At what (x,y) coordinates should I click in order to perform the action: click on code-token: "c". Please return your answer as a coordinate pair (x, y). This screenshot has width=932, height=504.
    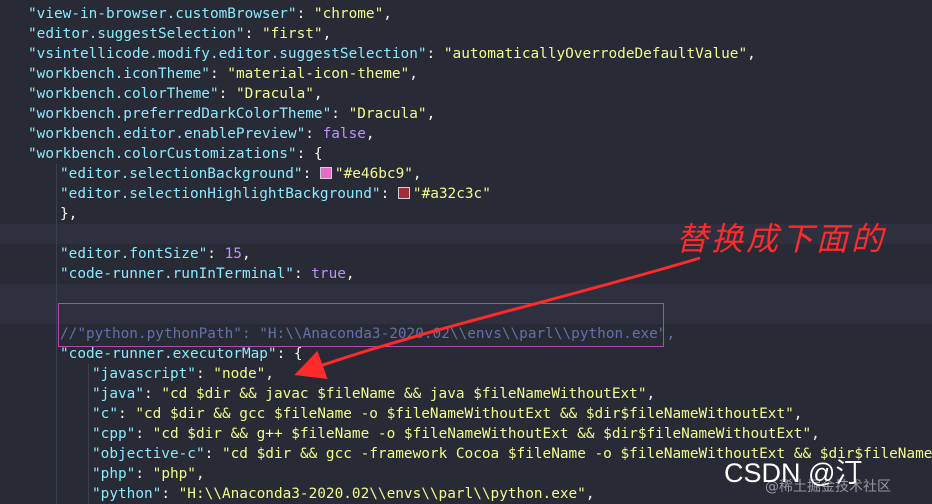
    Looking at the image, I should click on (105, 414).